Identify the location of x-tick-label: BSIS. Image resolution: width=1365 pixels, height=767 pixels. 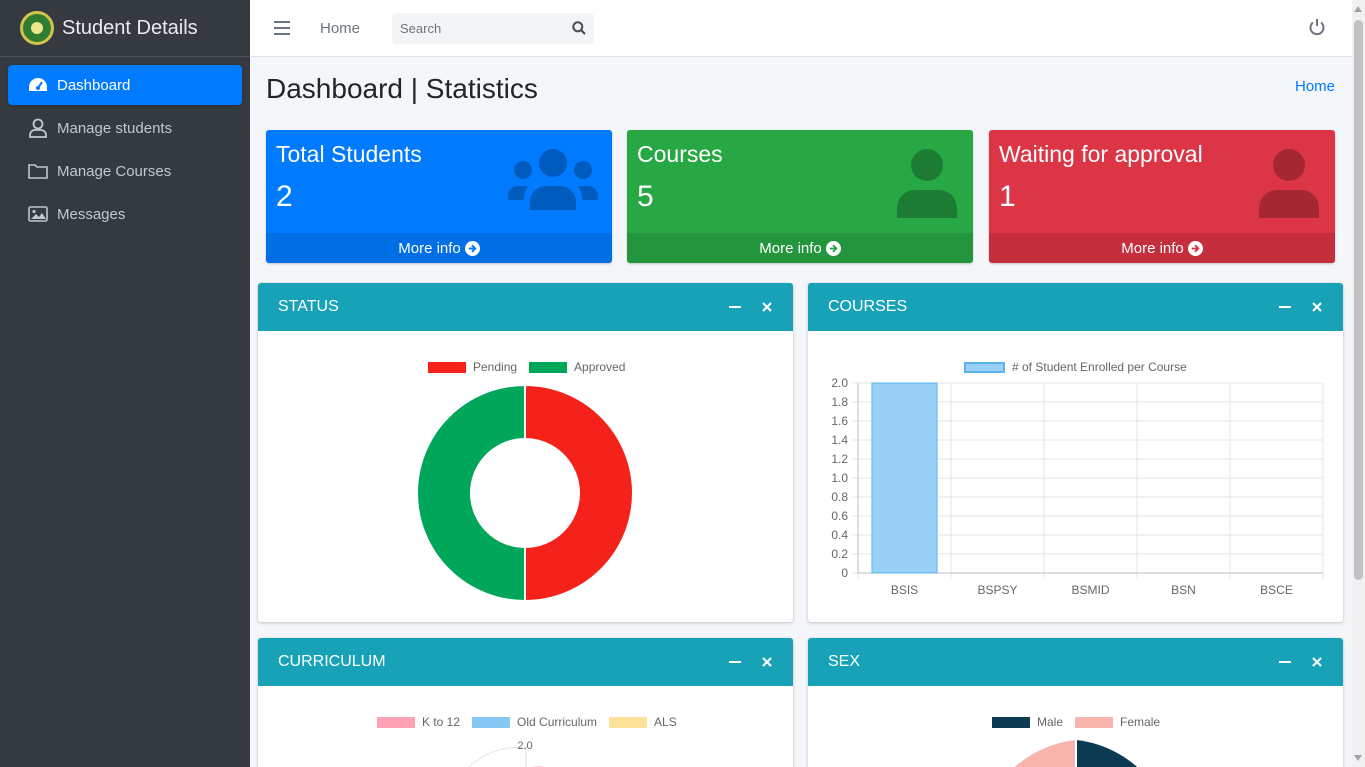
(904, 590).